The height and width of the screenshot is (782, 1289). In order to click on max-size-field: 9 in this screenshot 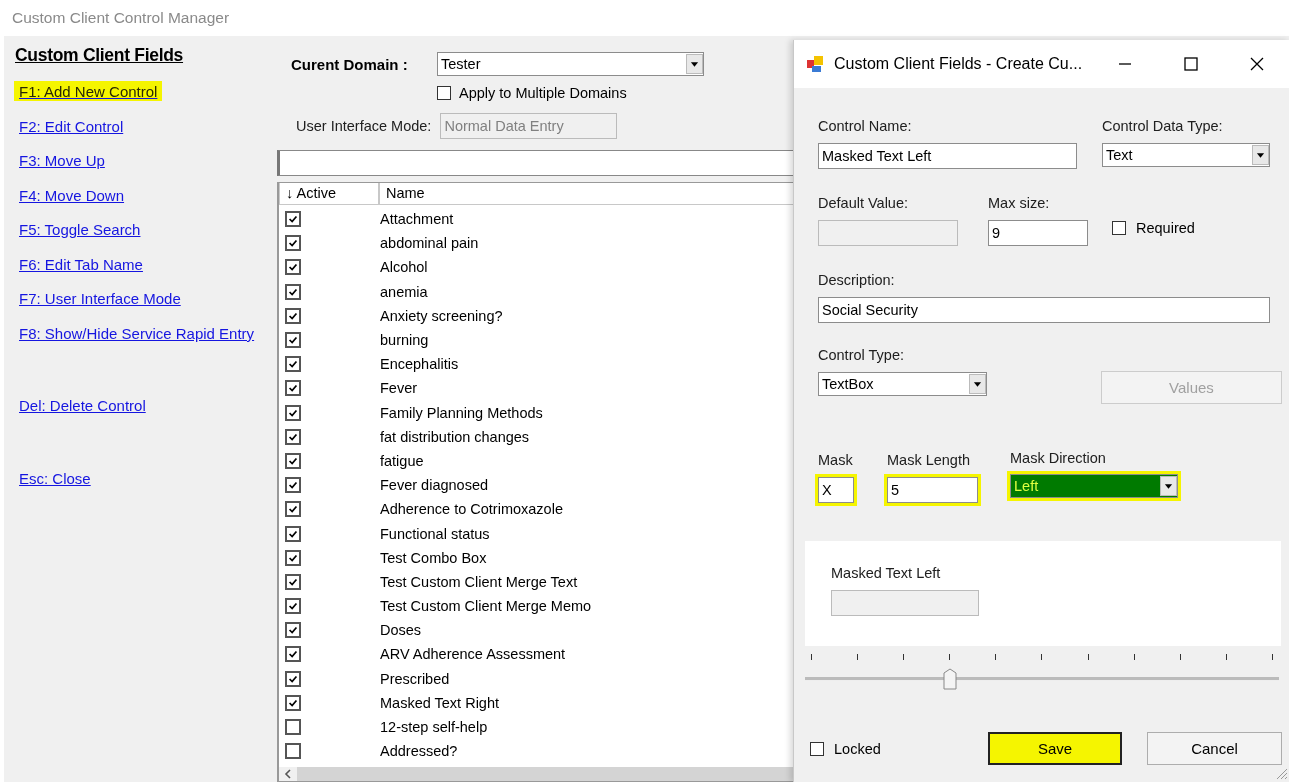, I will do `click(1038, 233)`.